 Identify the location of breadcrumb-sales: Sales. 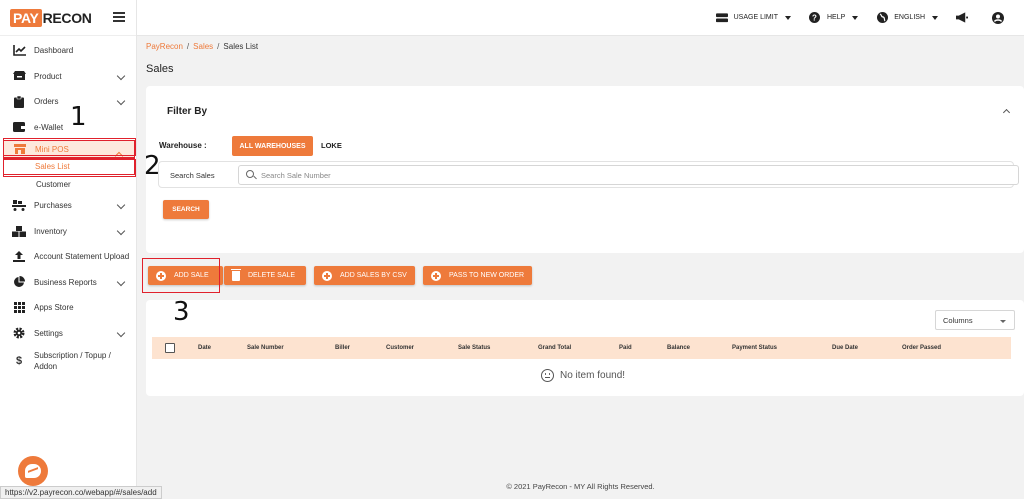
(203, 46).